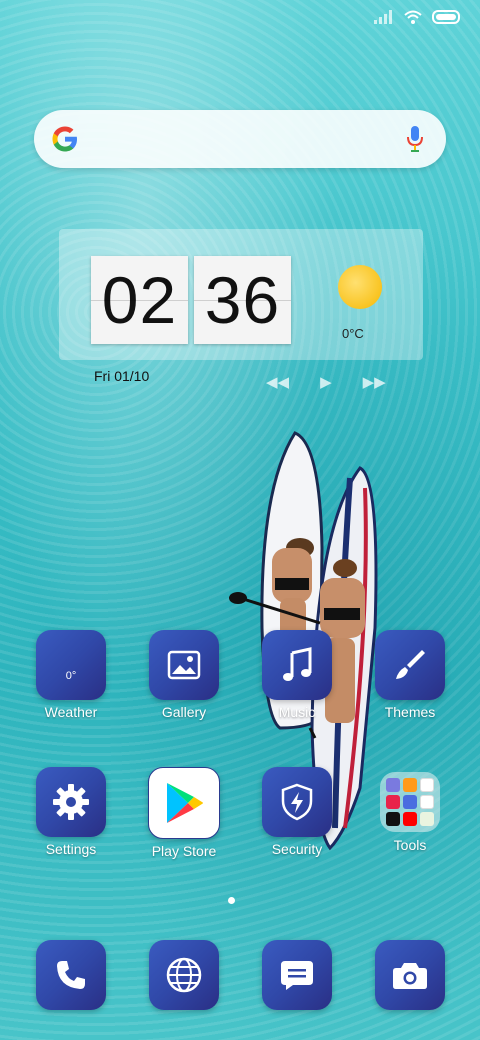 This screenshot has height=1040, width=480. I want to click on camera-icon, so click(410, 975).